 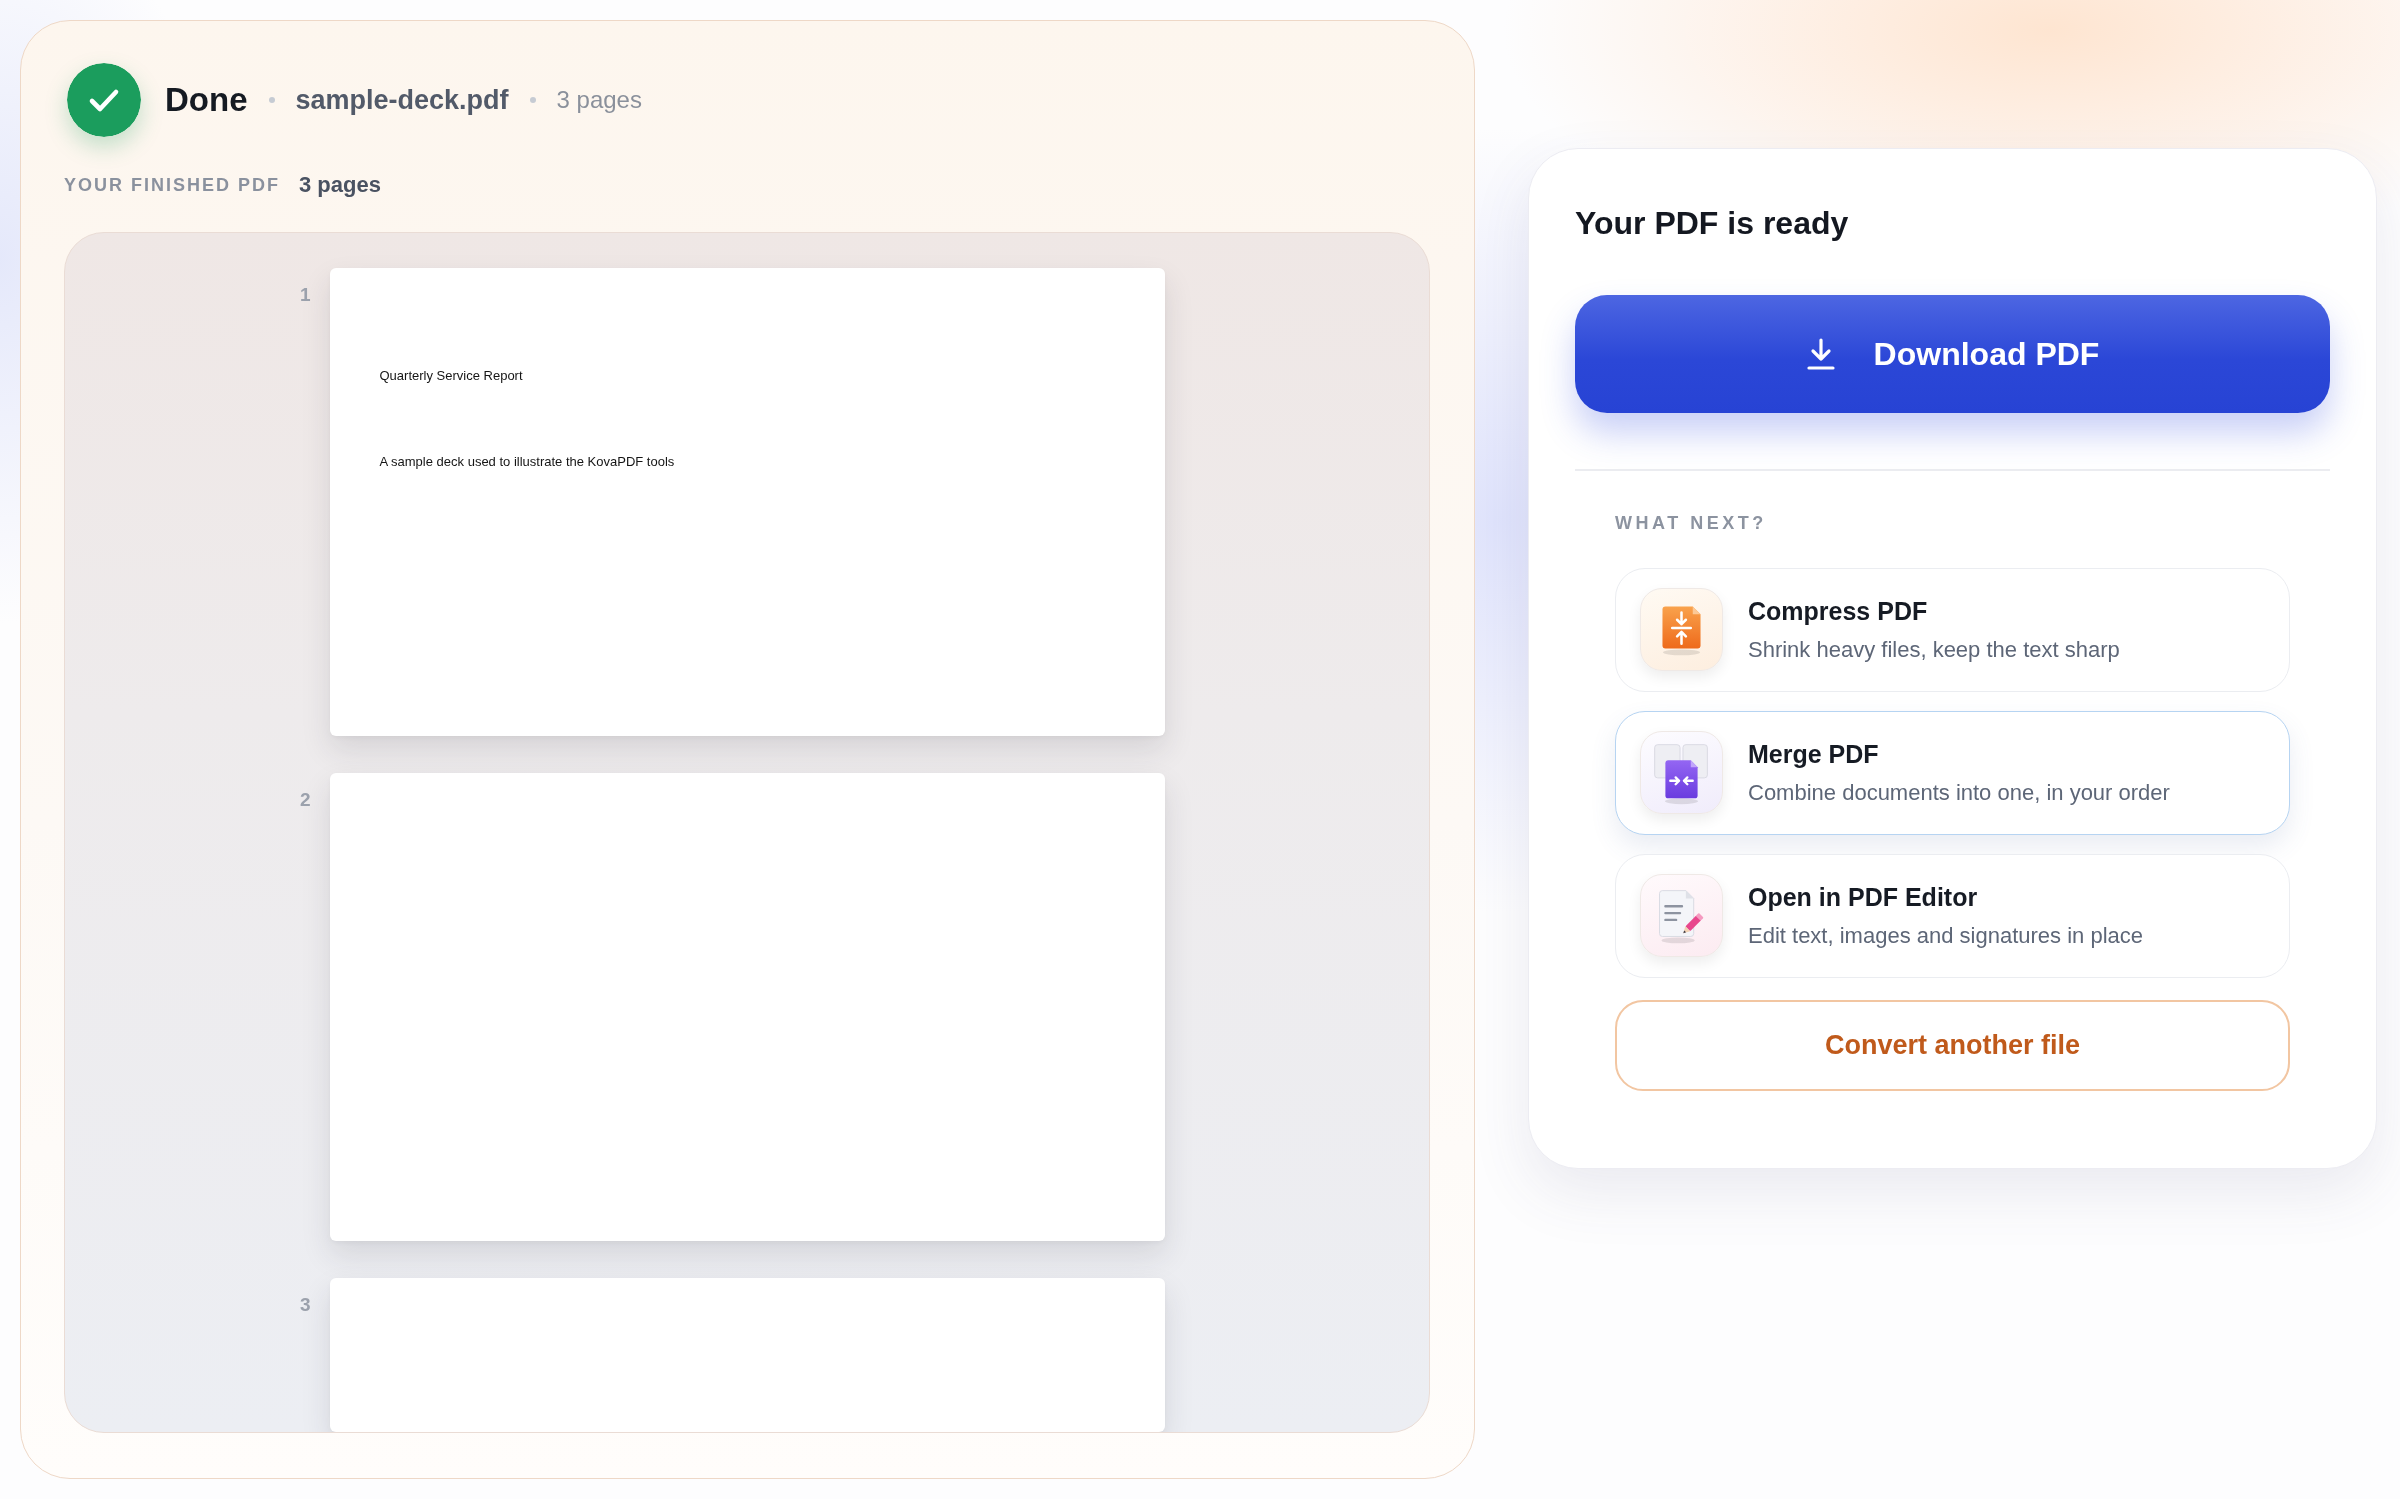 What do you see at coordinates (1945, 935) in the screenshot?
I see `option-description: Edit text, images and signatures in place` at bounding box center [1945, 935].